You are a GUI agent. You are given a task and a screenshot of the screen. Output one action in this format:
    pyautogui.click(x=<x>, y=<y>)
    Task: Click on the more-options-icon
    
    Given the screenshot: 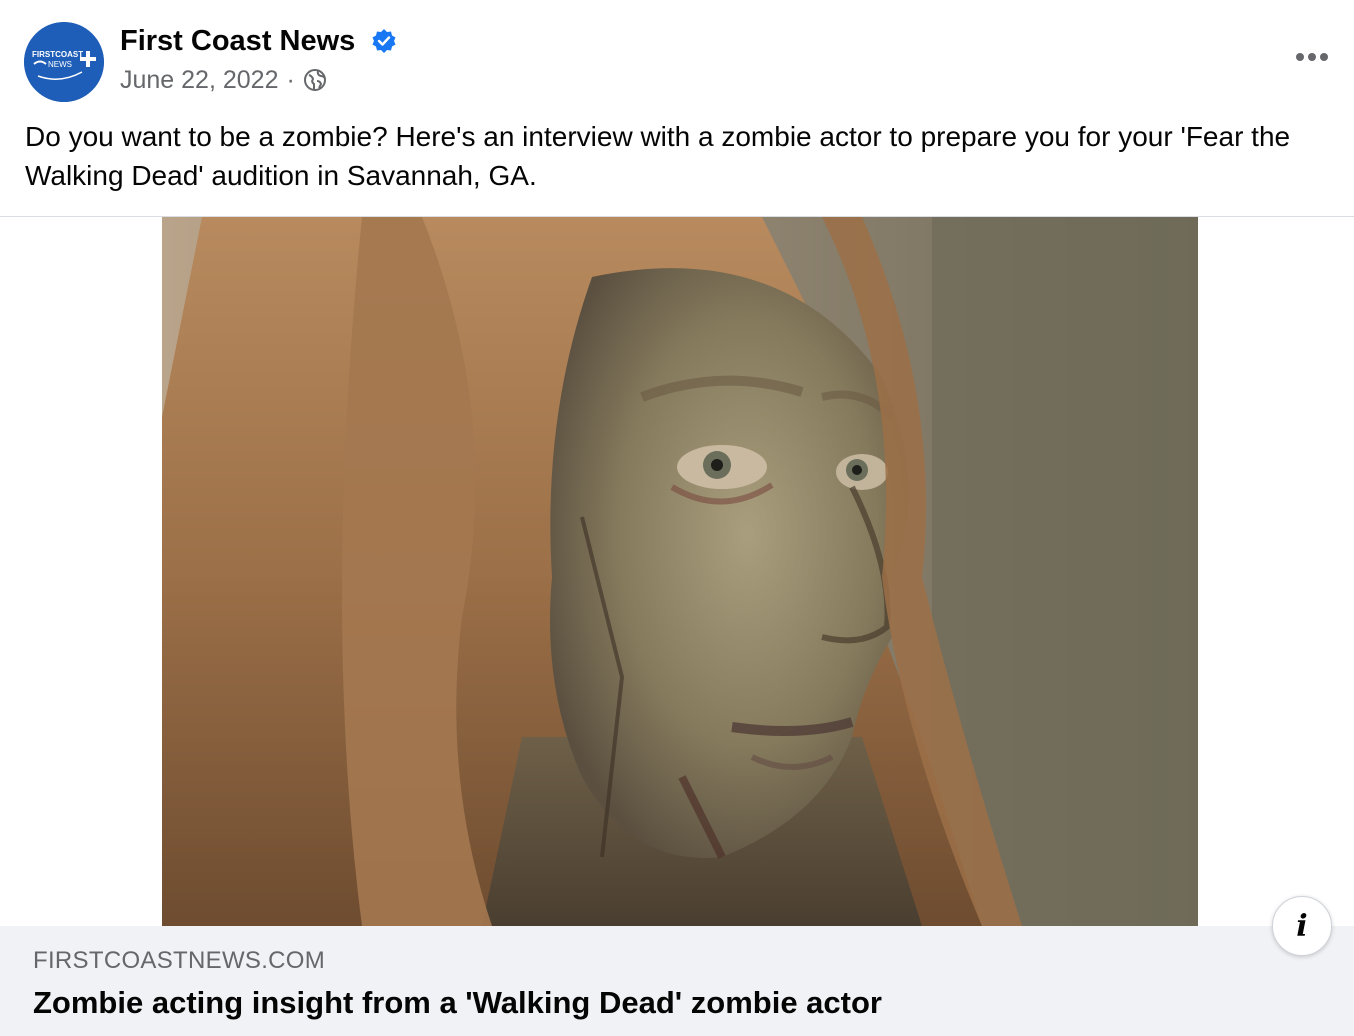 What is the action you would take?
    pyautogui.click(x=1312, y=57)
    